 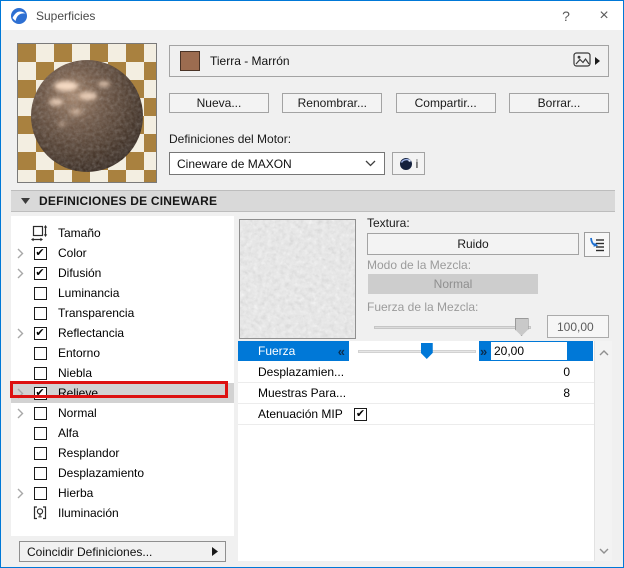 I want to click on param-row-fuerza: Fuerza « » 20,00, so click(x=416, y=351).